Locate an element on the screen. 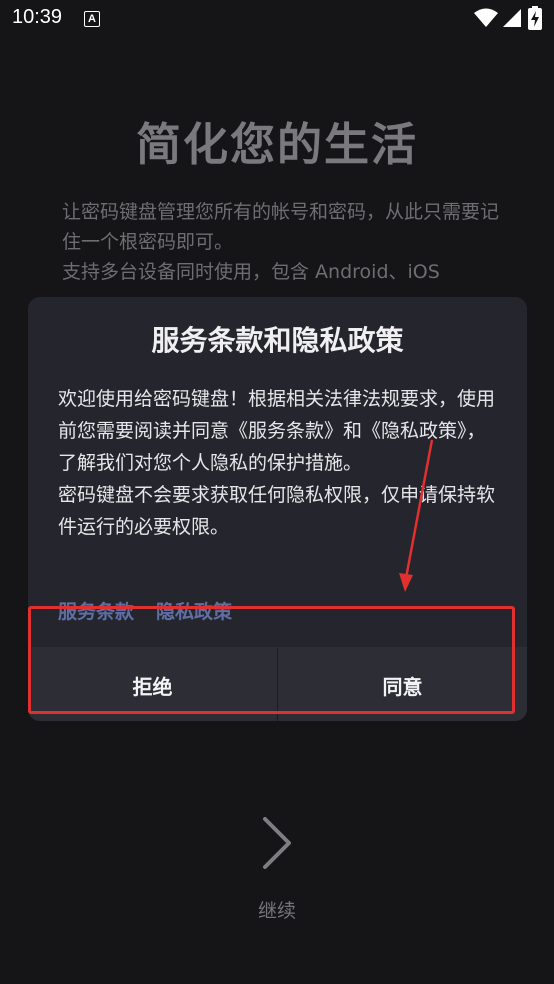 This screenshot has height=984, width=554. chevron-right-icon is located at coordinates (277, 843).